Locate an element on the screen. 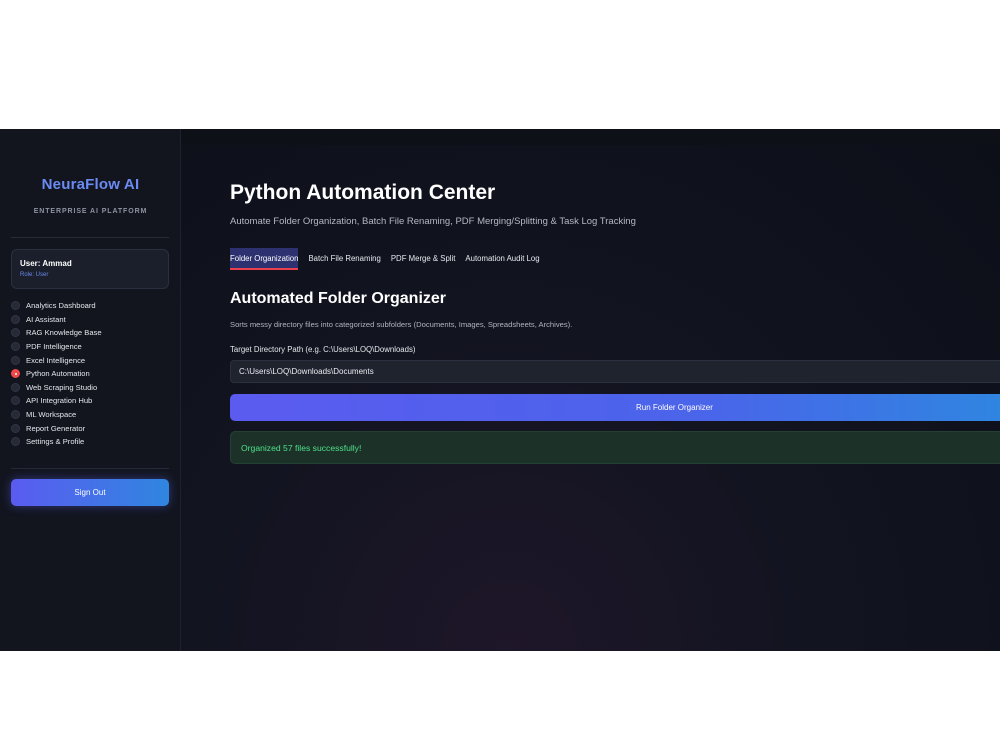 The width and height of the screenshot is (1000, 750). sidebar-item-label: RAG Knowledge Base is located at coordinates (64, 333).